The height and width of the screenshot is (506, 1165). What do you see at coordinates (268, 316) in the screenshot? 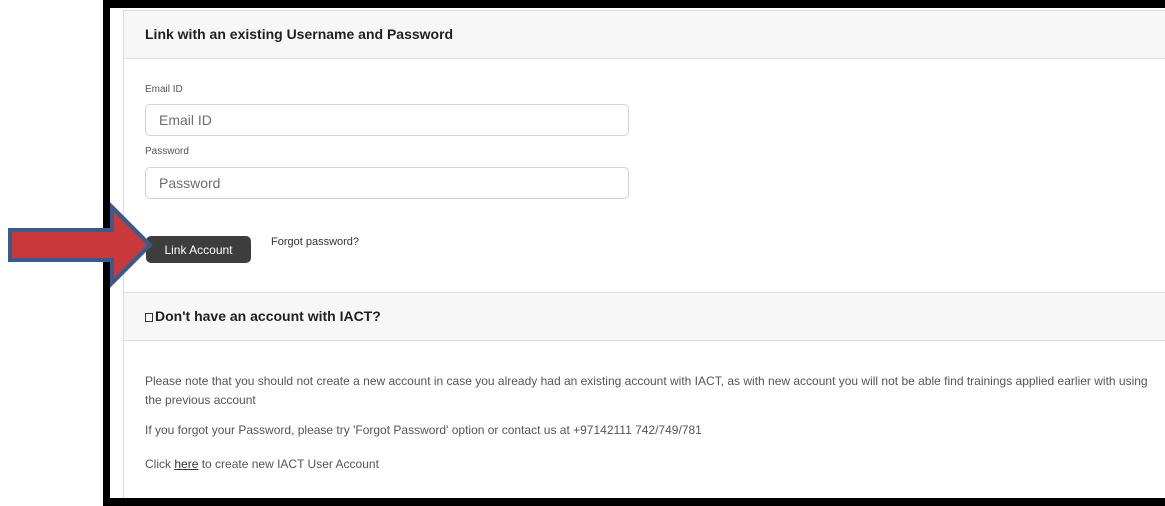
I see `create-account-title-text: Don't have an account with IACT?` at bounding box center [268, 316].